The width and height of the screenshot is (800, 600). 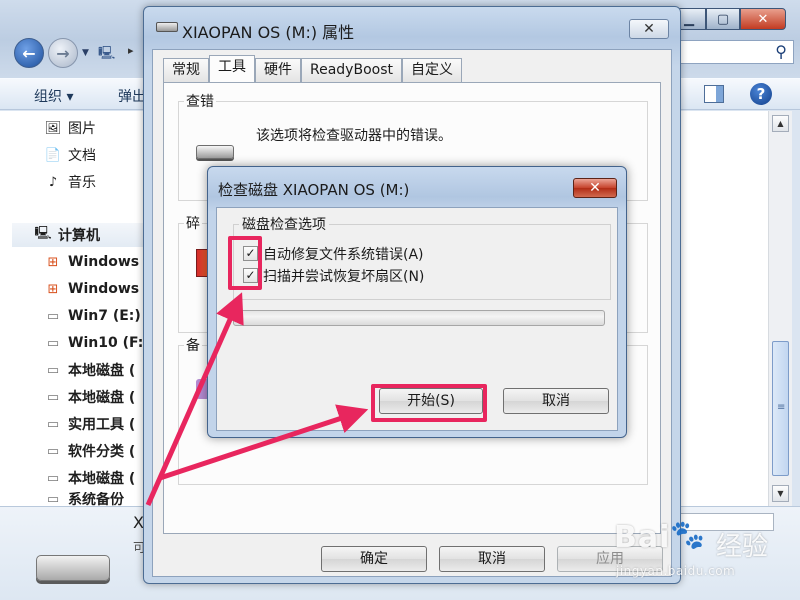 I want to click on nav-item-drive: ▭ 软件分类 (, so click(x=89, y=451).